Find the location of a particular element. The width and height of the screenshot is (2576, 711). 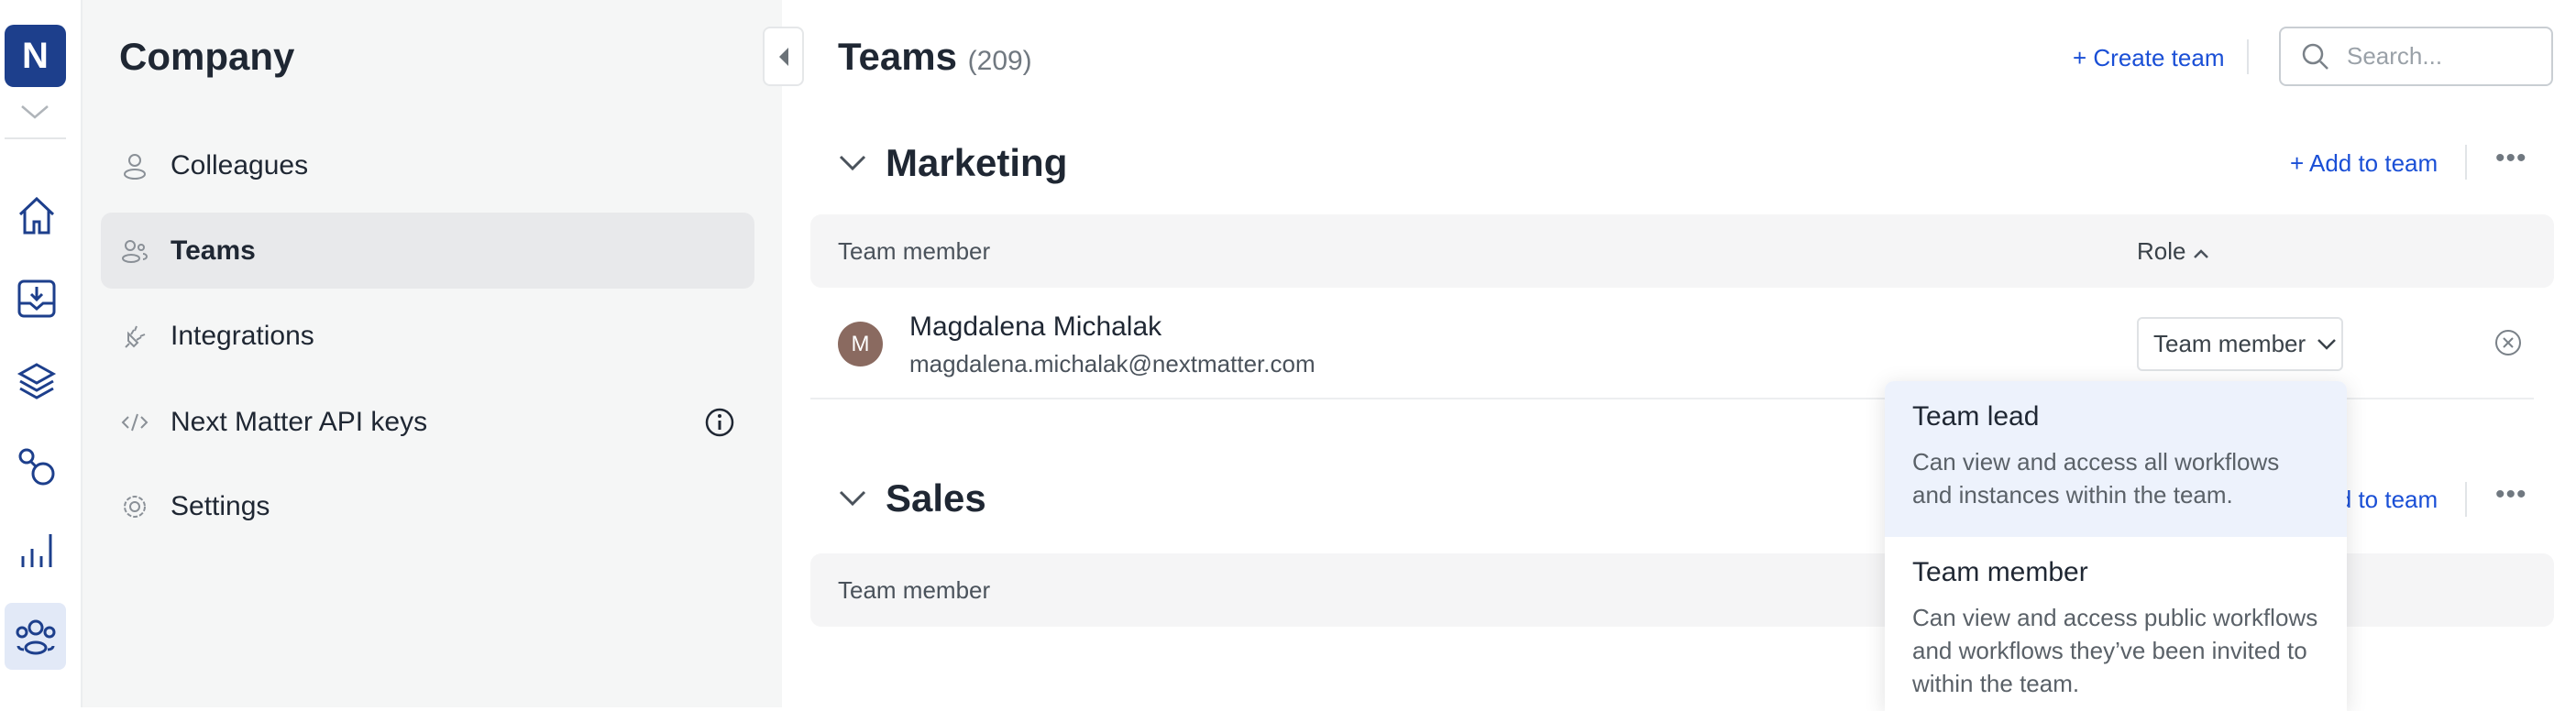

users-icon is located at coordinates (135, 251).